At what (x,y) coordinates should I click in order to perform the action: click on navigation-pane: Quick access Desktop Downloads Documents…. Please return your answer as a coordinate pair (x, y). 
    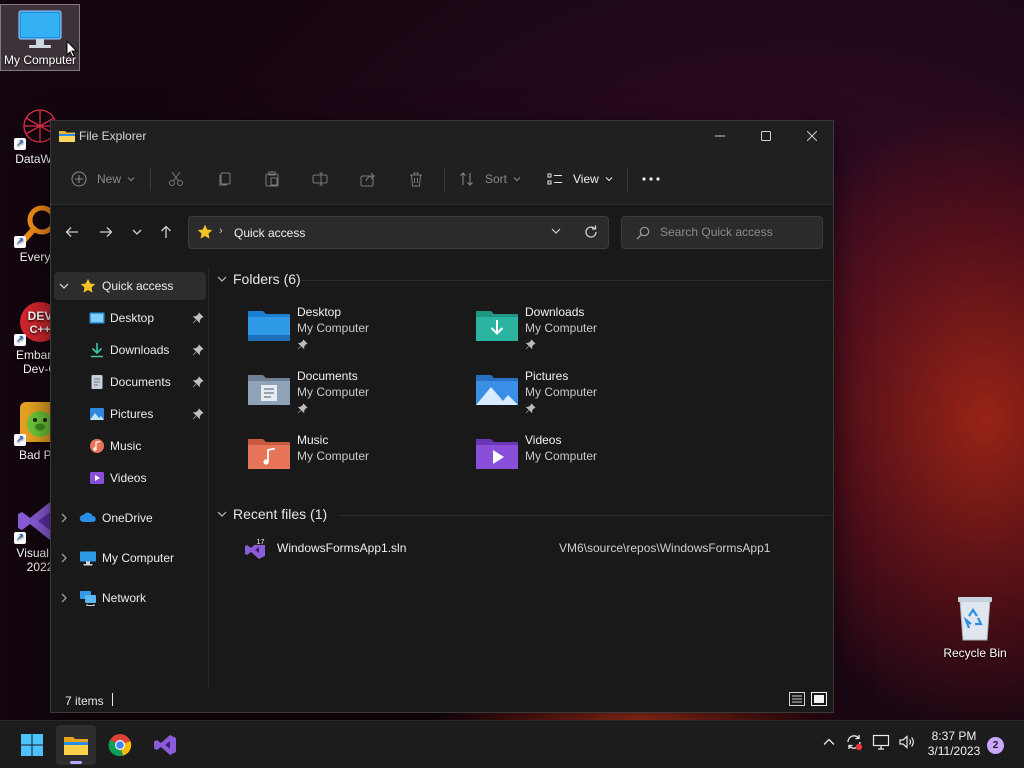
    Looking at the image, I should click on (129, 478).